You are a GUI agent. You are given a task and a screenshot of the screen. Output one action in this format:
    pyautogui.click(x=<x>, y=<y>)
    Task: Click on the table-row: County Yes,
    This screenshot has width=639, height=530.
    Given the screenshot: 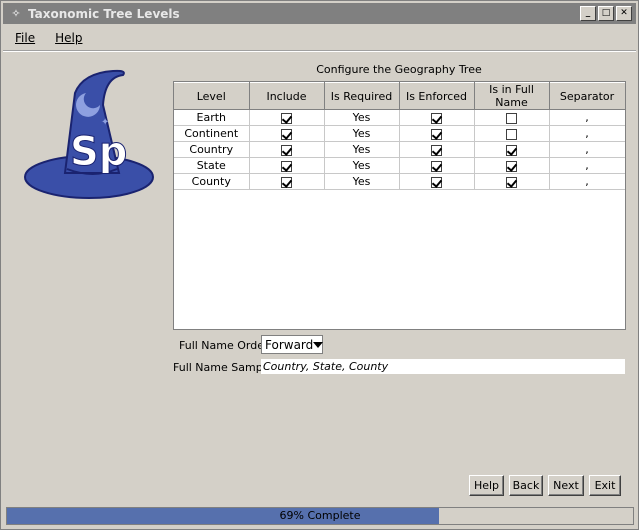 What is the action you would take?
    pyautogui.click(x=399, y=181)
    